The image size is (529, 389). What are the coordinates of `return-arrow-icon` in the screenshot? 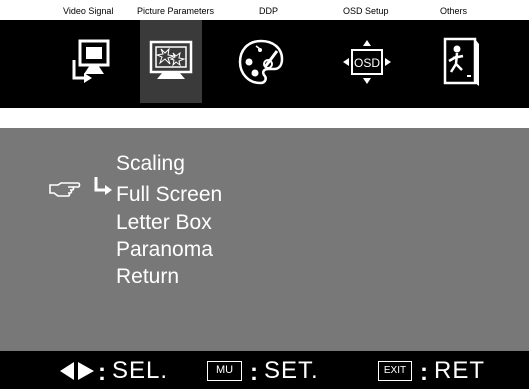 It's located at (103, 186).